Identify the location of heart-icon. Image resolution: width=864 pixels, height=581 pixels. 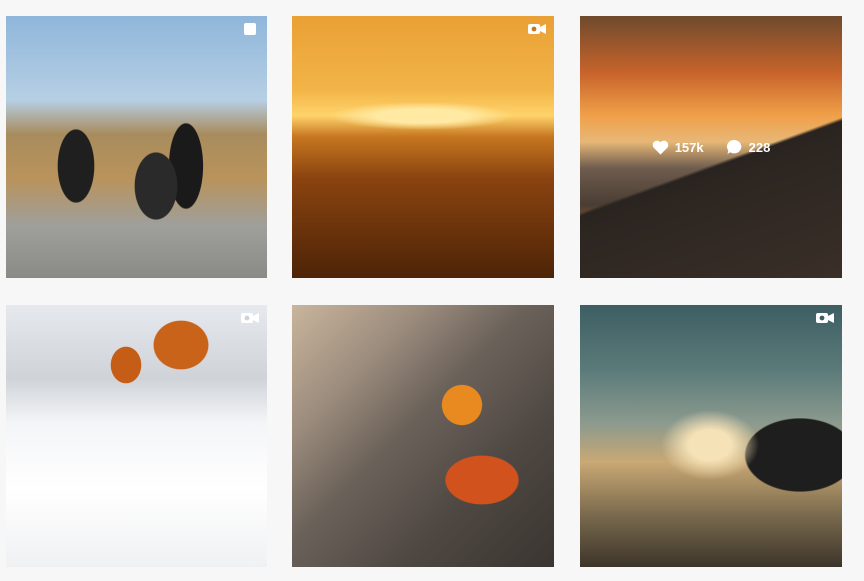
(660, 147).